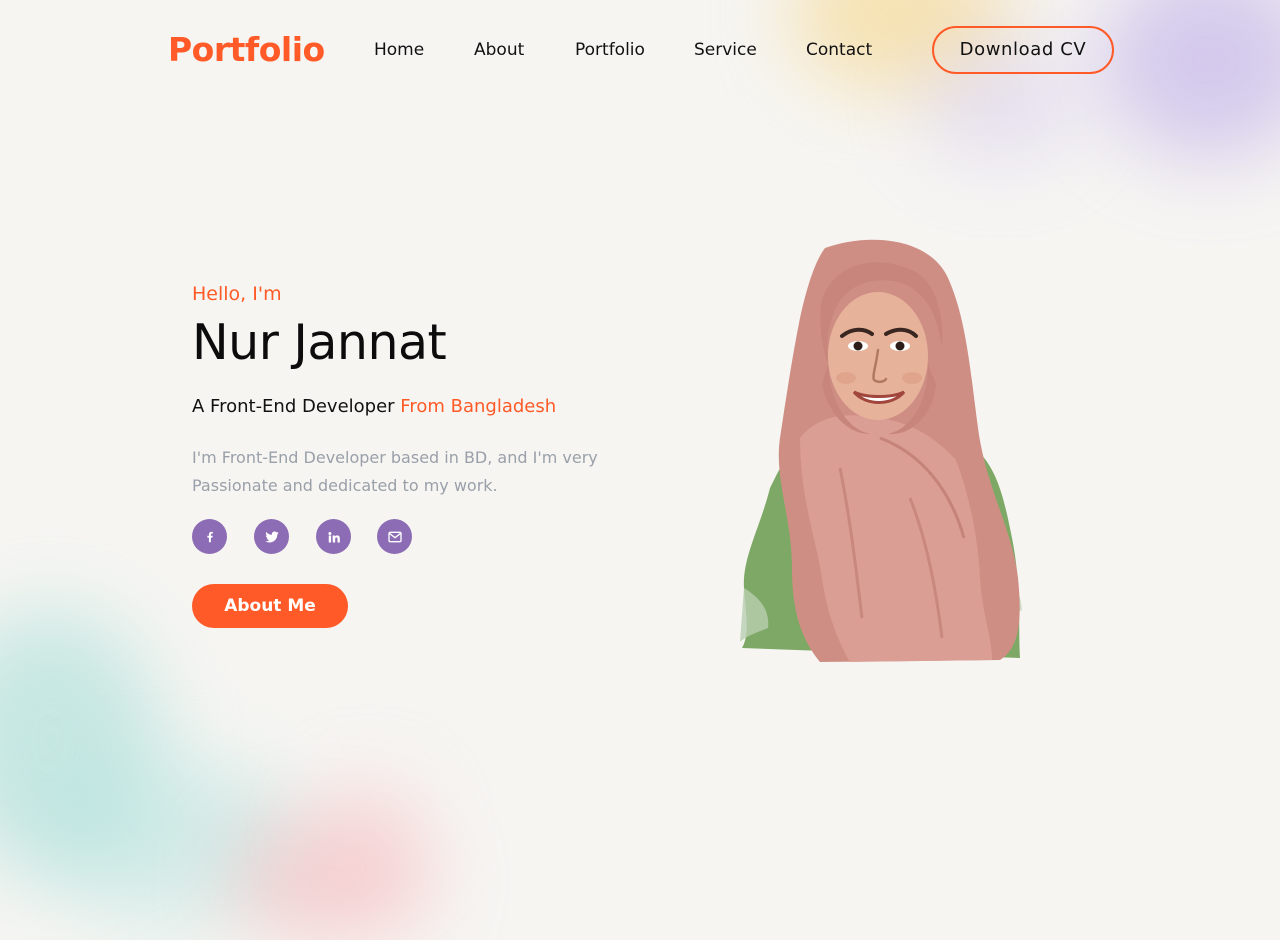 The height and width of the screenshot is (940, 1280). What do you see at coordinates (725, 50) in the screenshot?
I see `nav-service: Service` at bounding box center [725, 50].